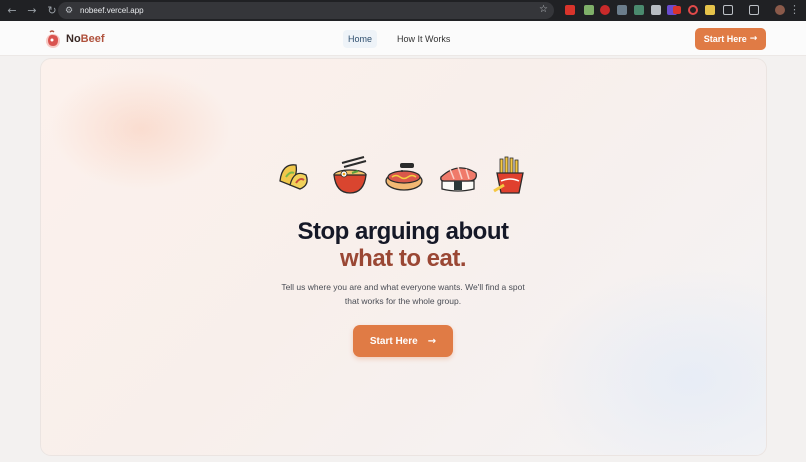  Describe the element at coordinates (350, 176) in the screenshot. I see `ramen-icon` at that location.